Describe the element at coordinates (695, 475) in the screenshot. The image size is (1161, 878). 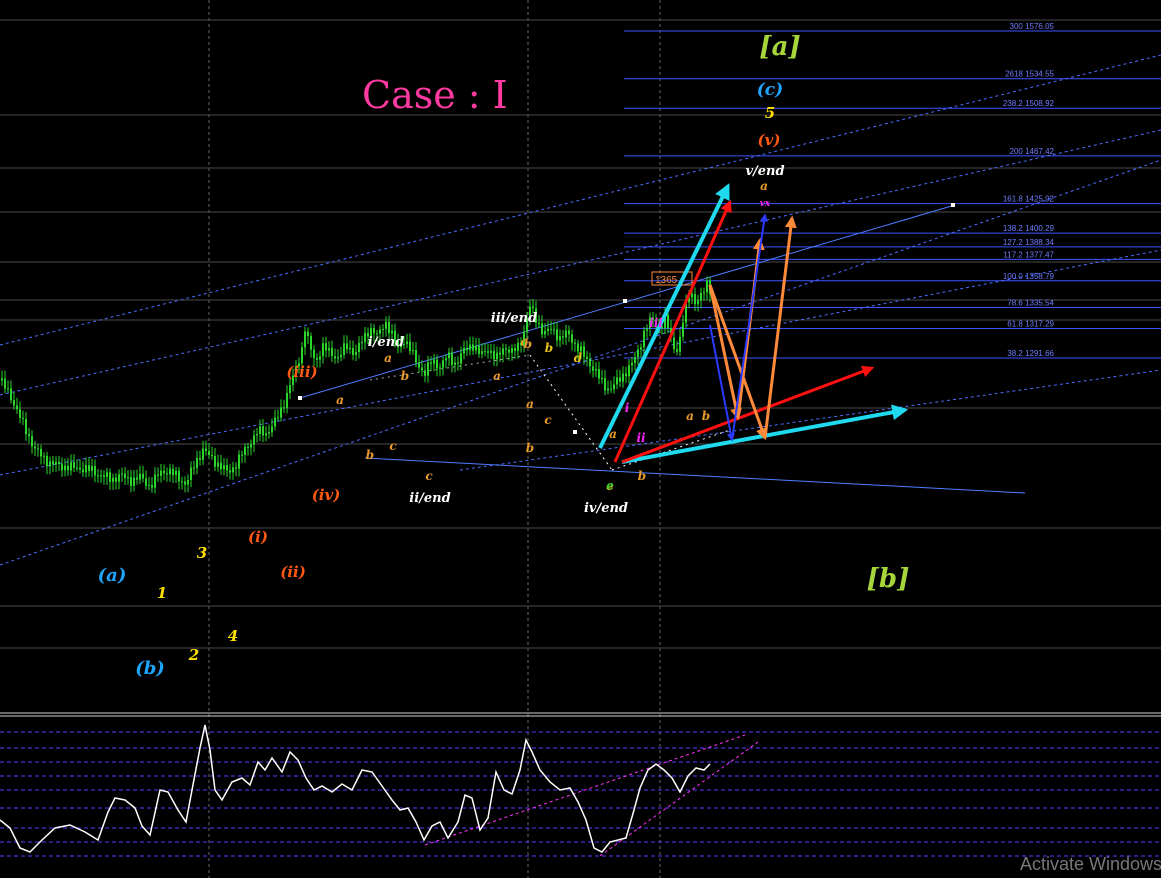
I see `lower-channel` at that location.